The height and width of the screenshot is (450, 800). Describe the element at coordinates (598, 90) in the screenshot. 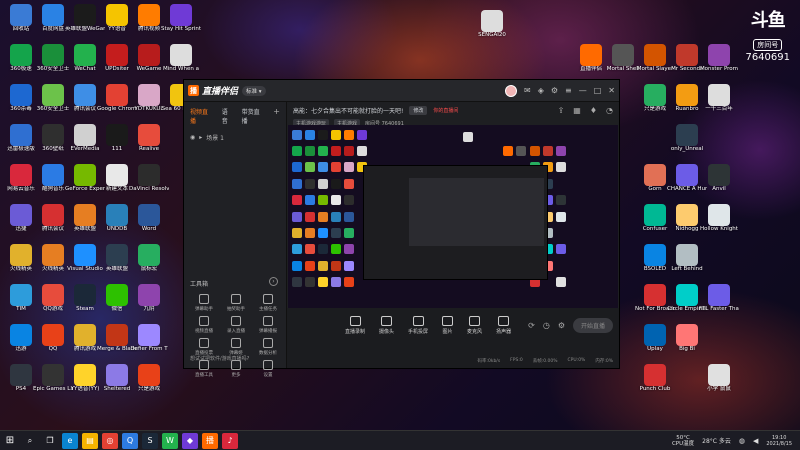

I see `maximize-icon: □` at that location.